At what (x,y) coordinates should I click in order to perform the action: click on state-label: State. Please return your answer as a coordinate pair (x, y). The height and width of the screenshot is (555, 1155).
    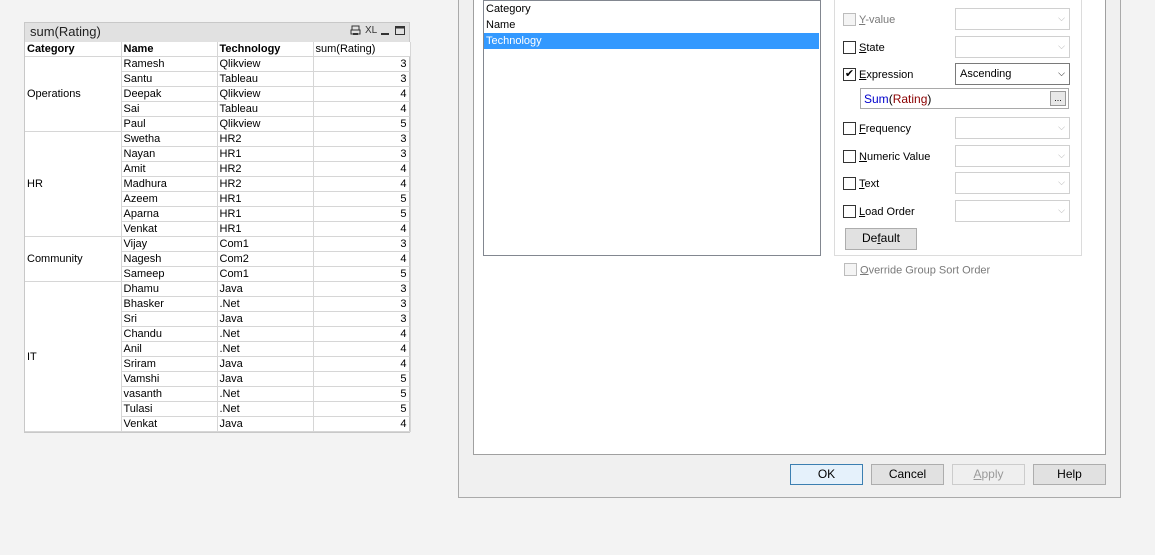
    Looking at the image, I should click on (872, 48).